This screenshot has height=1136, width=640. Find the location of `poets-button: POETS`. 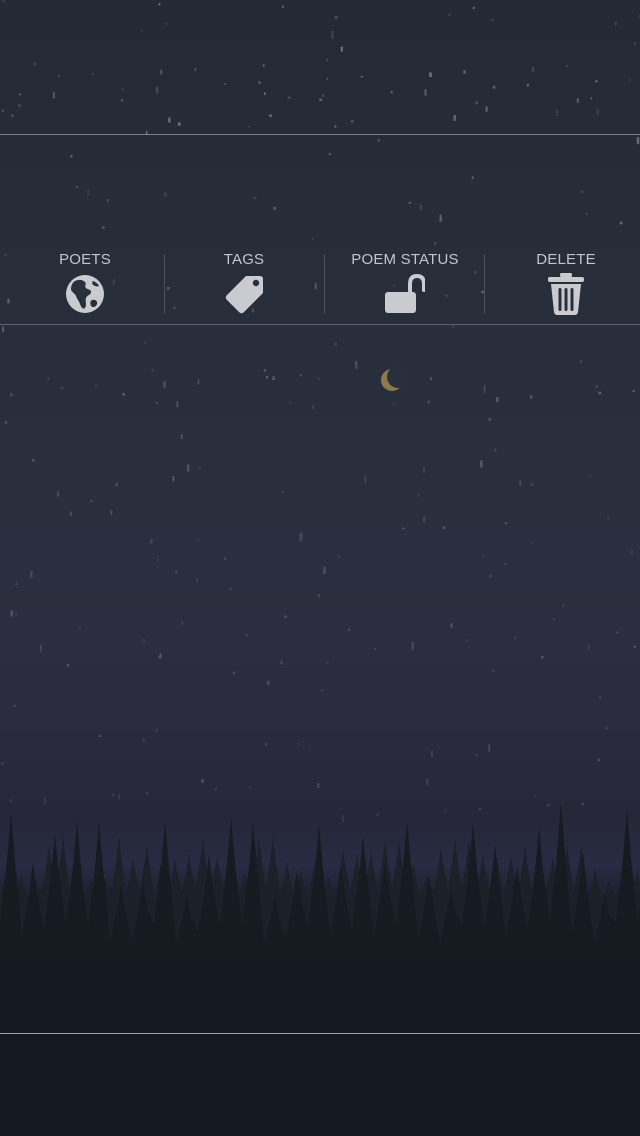

poets-button: POETS is located at coordinates (85, 282).